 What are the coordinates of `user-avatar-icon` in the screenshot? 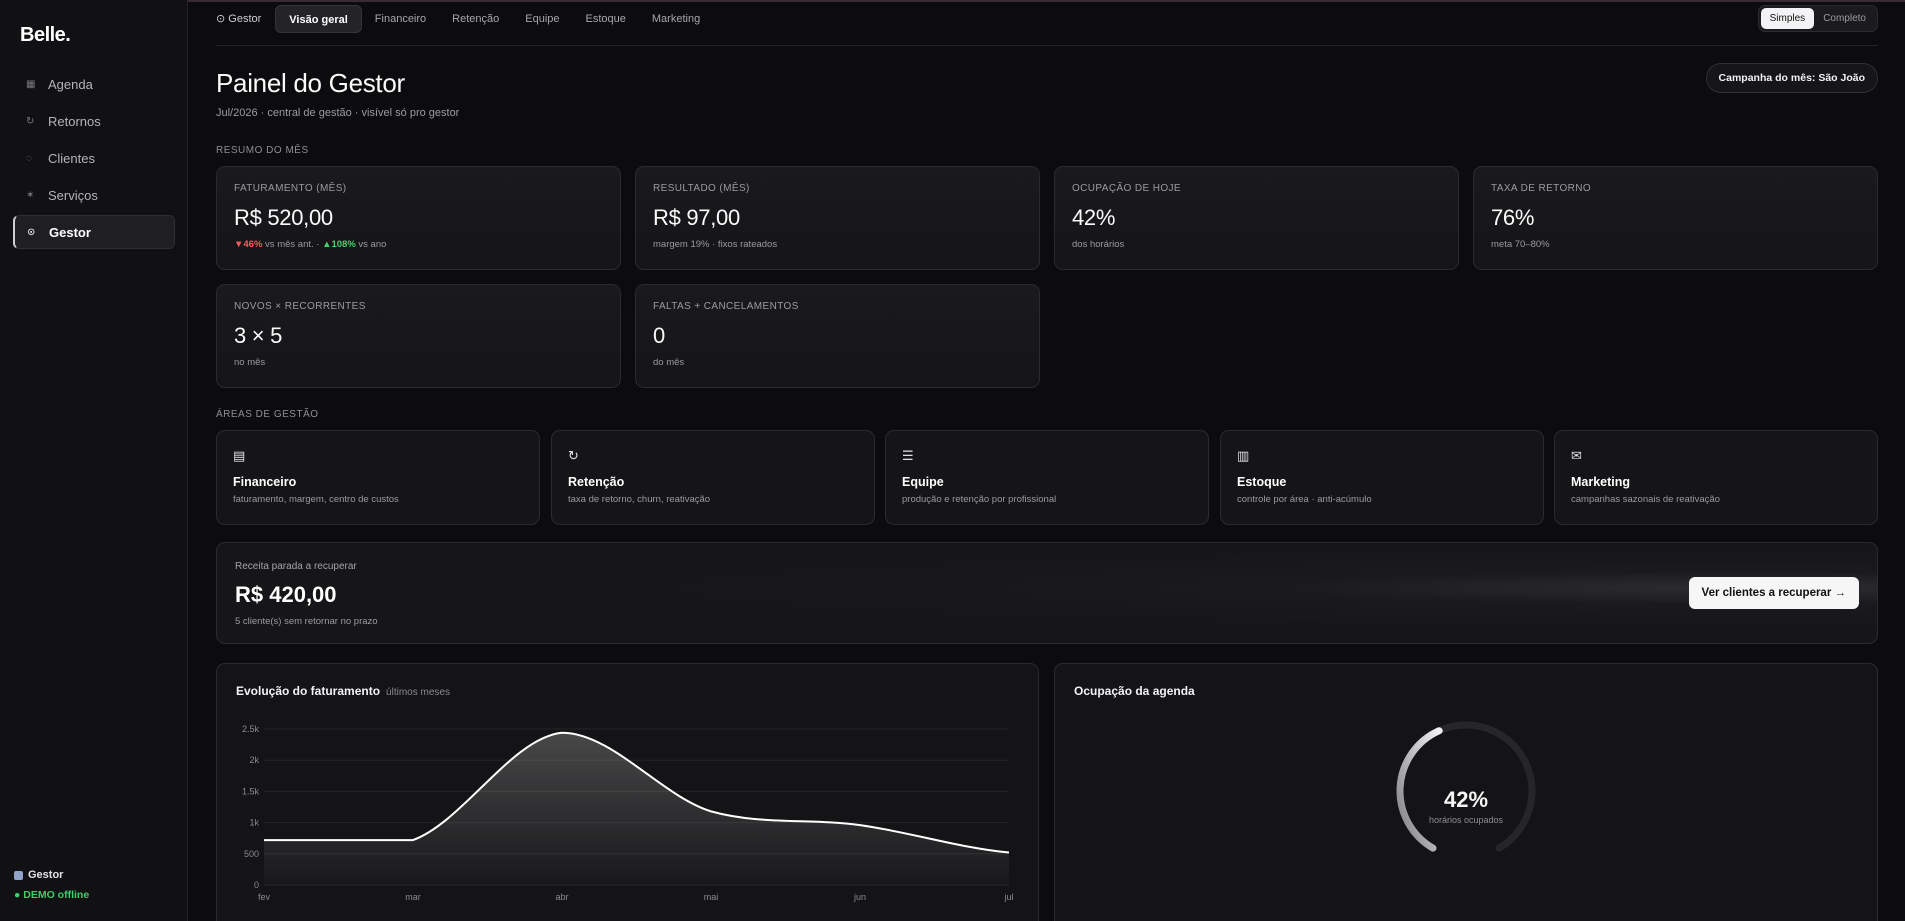 It's located at (18, 875).